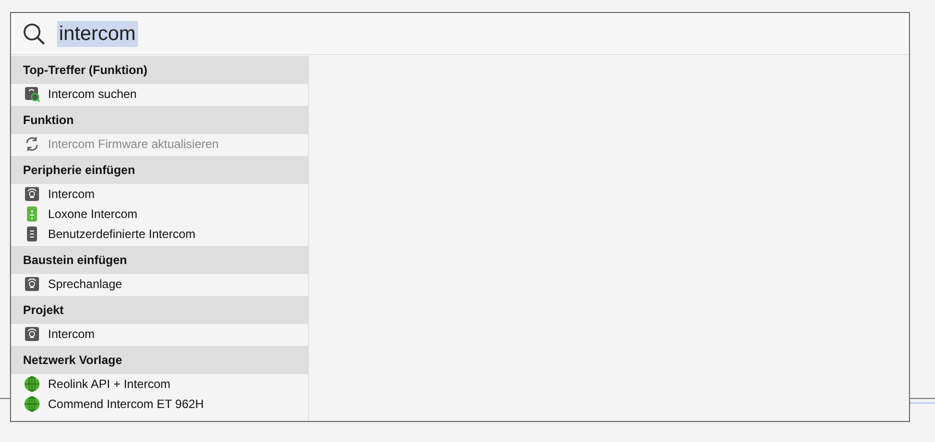  What do you see at coordinates (159, 234) in the screenshot?
I see `result-item: Benutzerdefinierte Intercom` at bounding box center [159, 234].